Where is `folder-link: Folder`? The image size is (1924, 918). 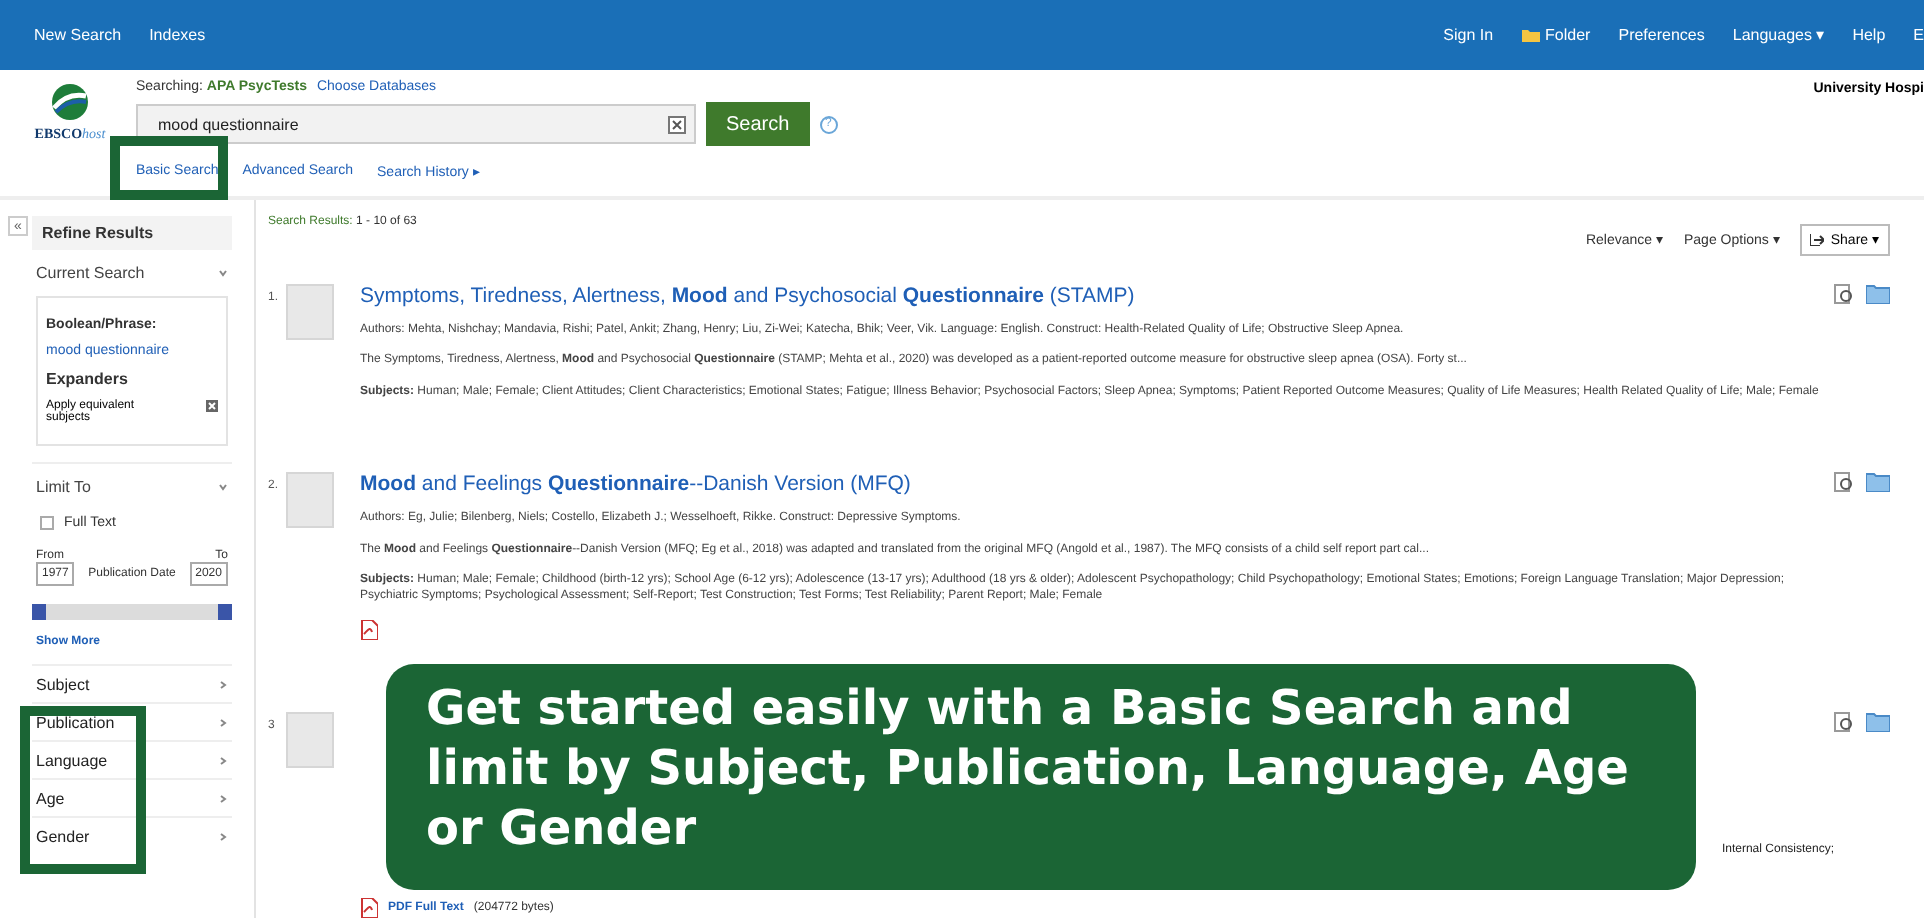 folder-link: Folder is located at coordinates (1556, 35).